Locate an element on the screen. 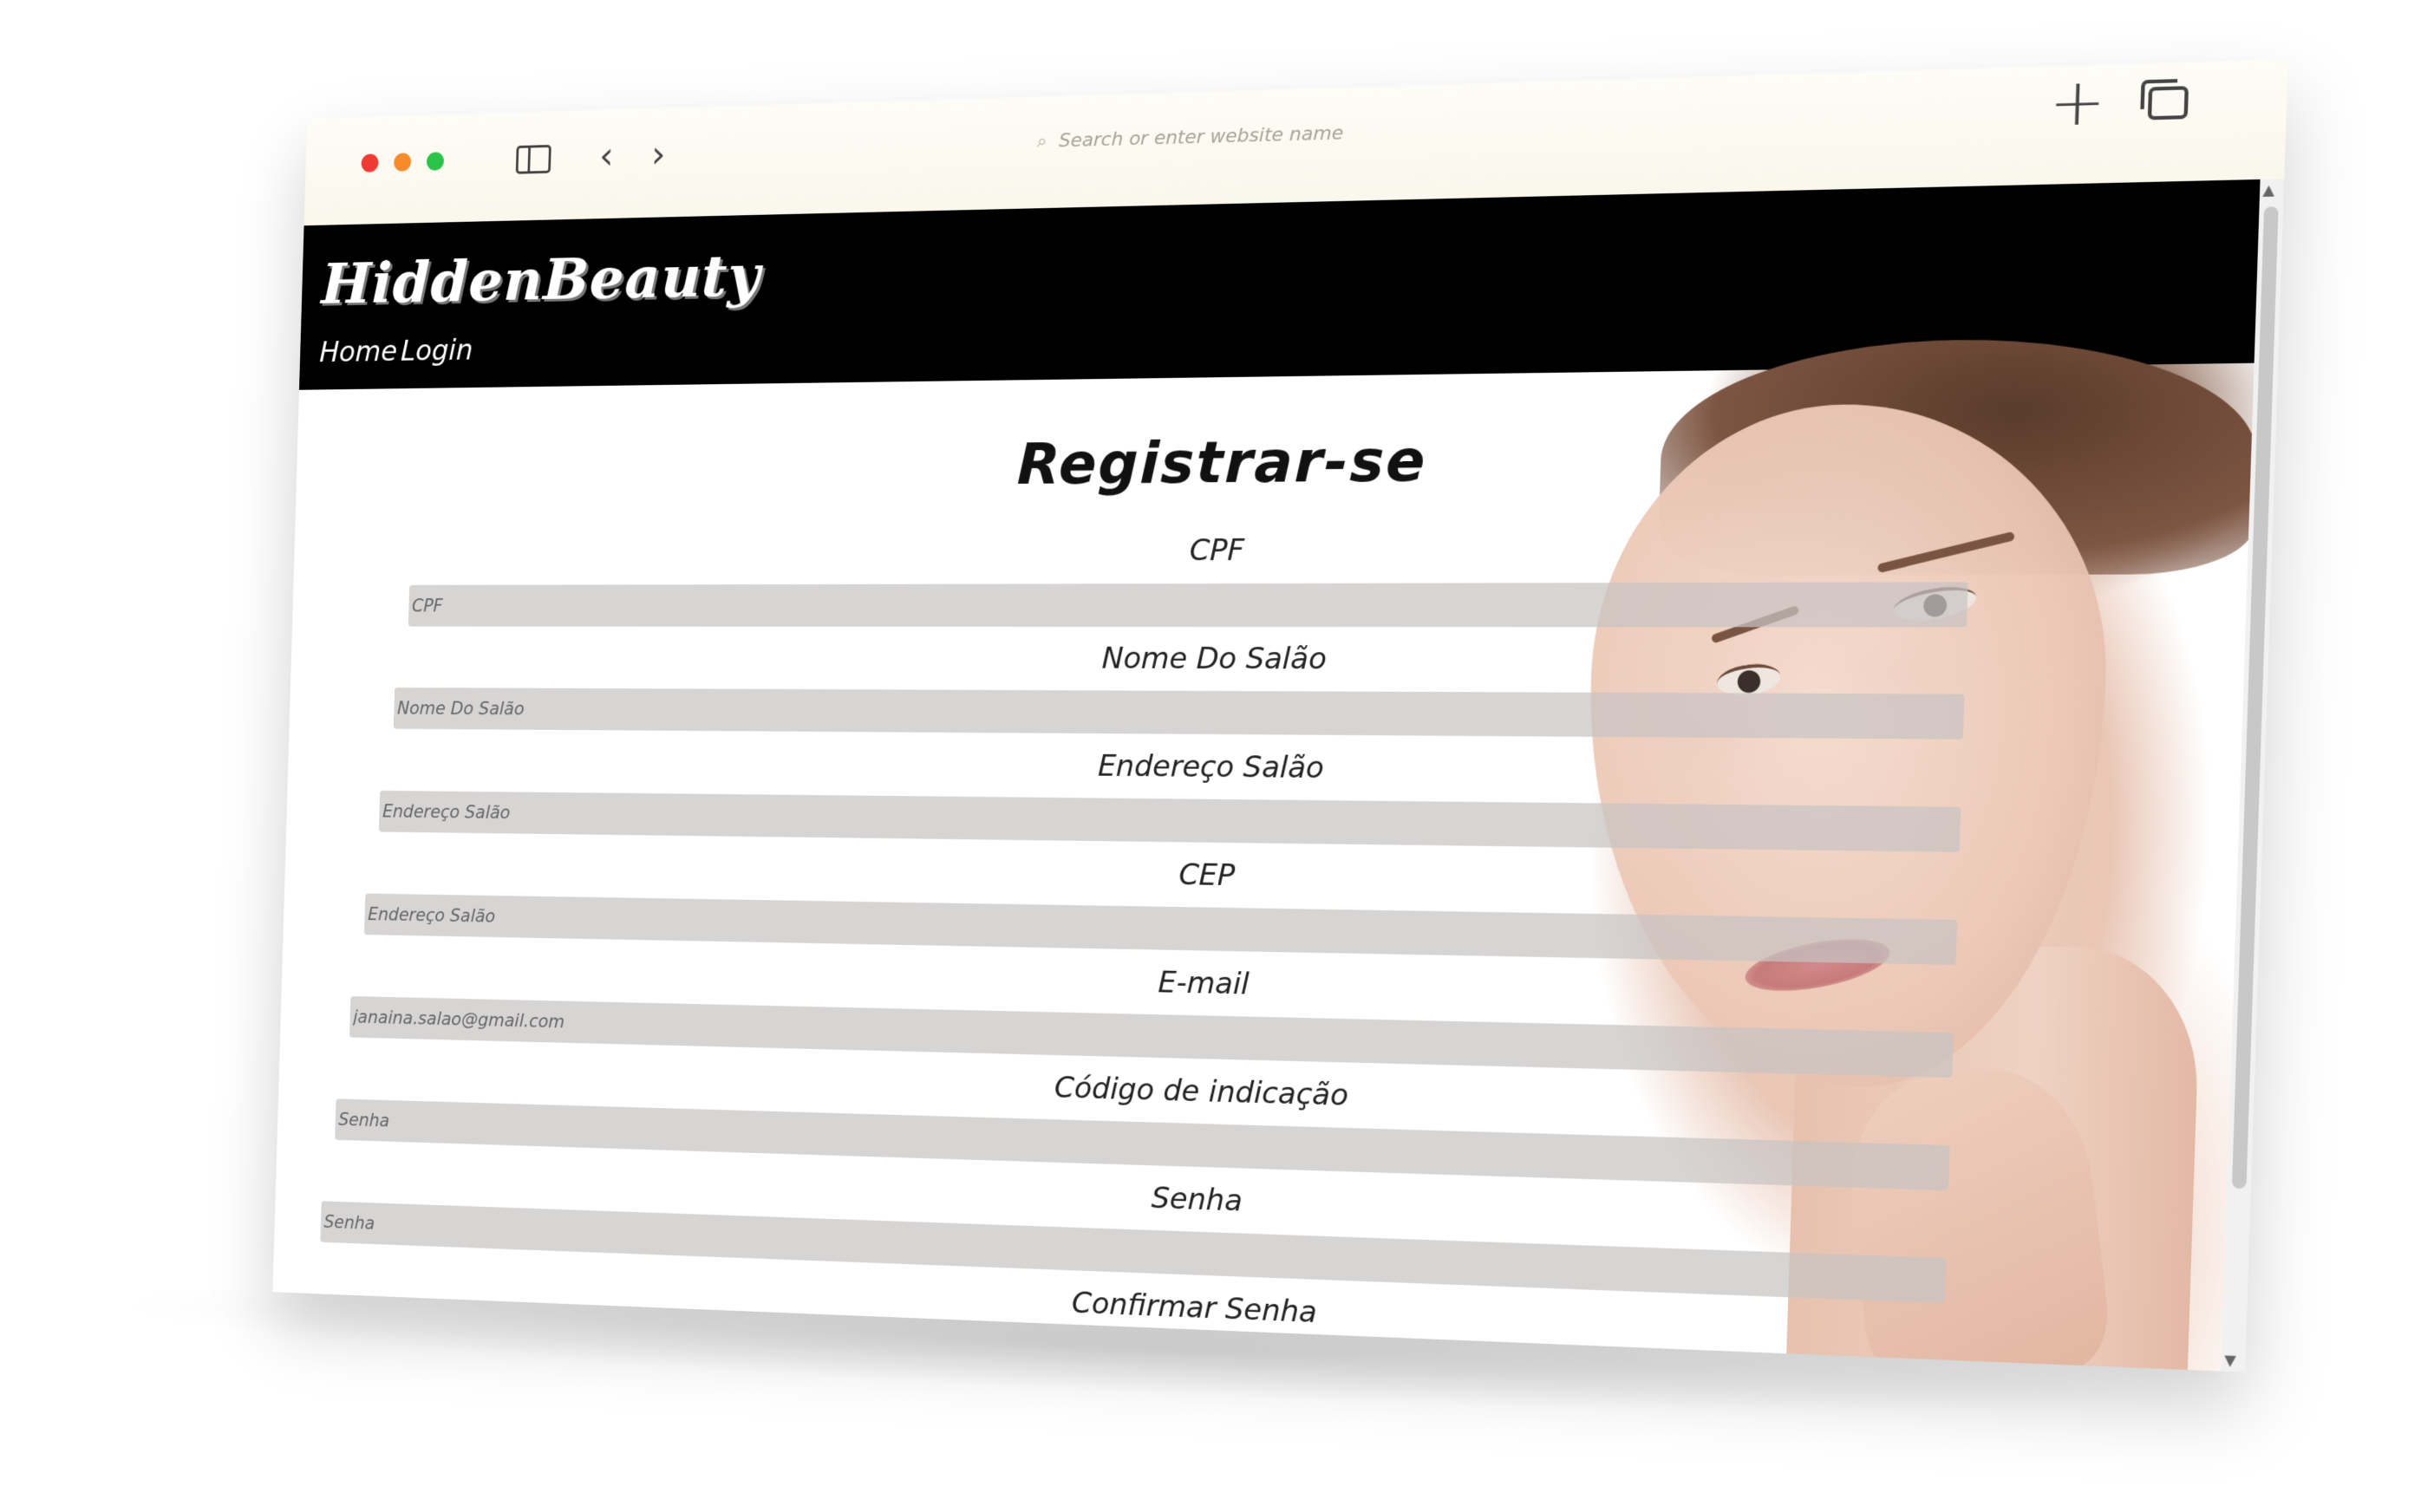  scroll-down-icon: ▼ is located at coordinates (2230, 1361).